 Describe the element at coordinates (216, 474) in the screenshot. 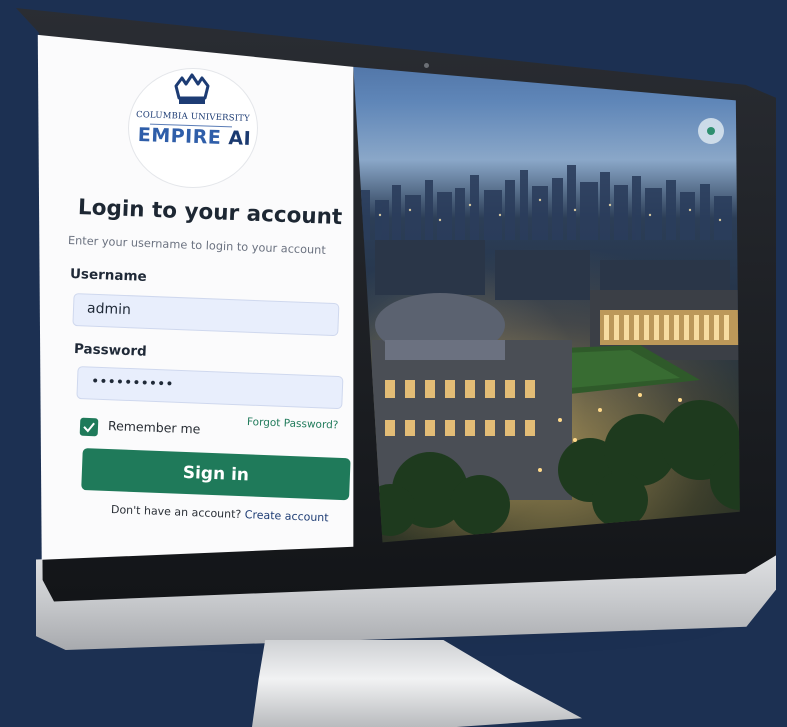

I see `sign-in-button: Sign in` at that location.